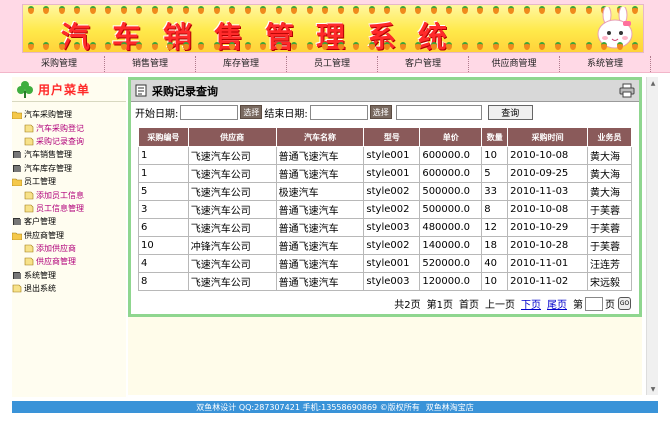  What do you see at coordinates (232, 155) in the screenshot?
I see `table-cell: 飞速汽车公司` at bounding box center [232, 155].